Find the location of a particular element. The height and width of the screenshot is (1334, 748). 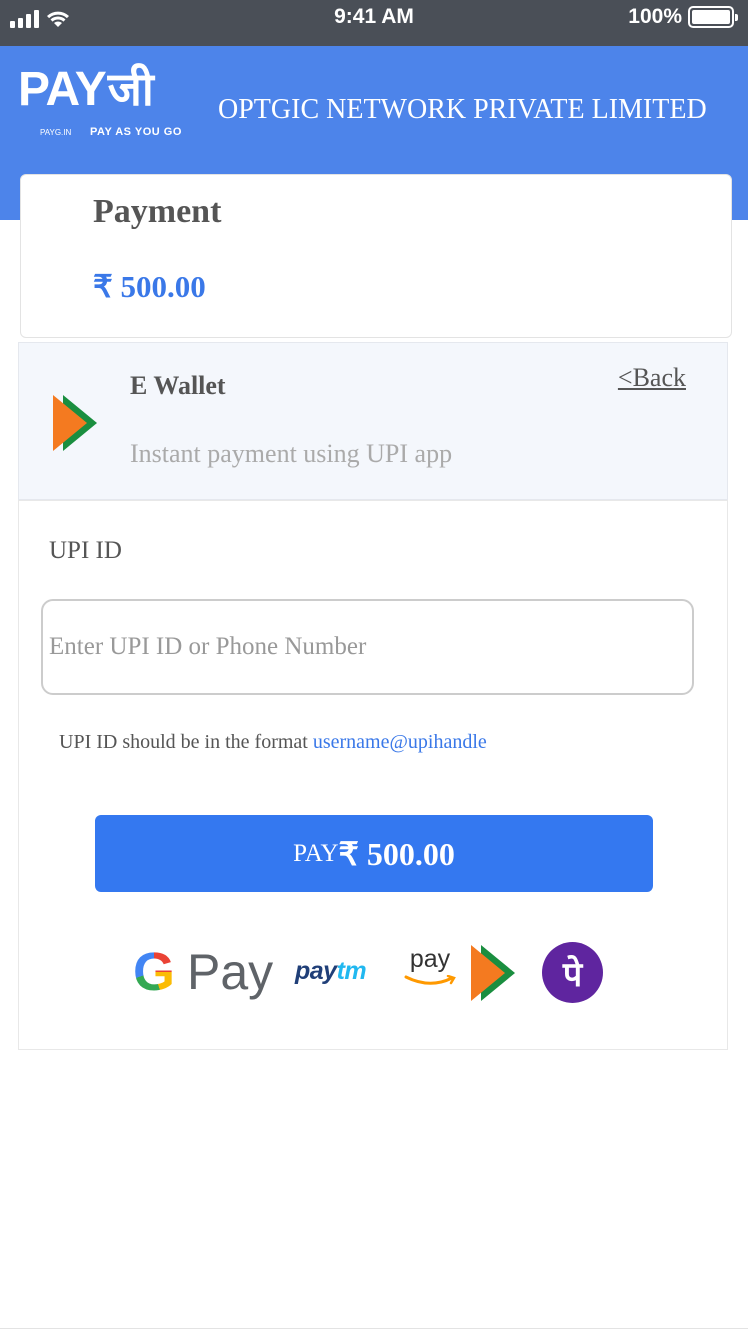

google-pay-icon: G Pay is located at coordinates (203, 972).